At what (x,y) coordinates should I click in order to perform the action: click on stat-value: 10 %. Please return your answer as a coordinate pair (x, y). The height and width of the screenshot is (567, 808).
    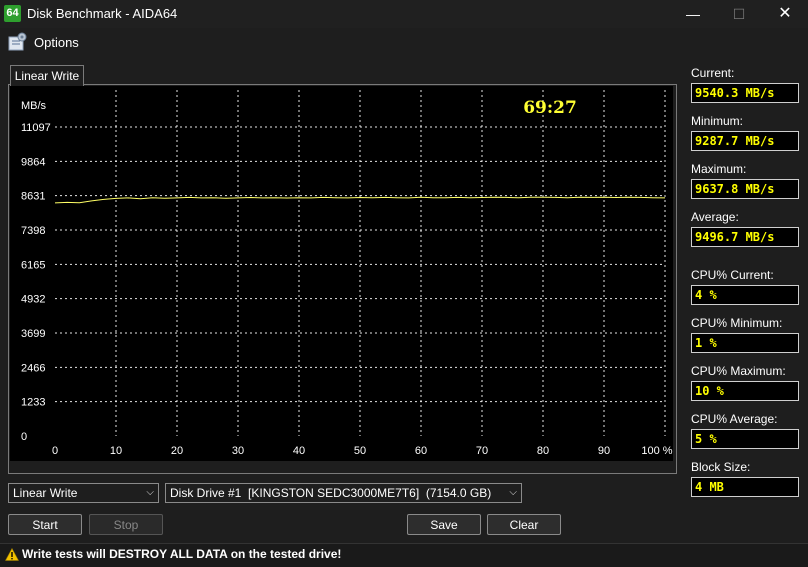
    Looking at the image, I should click on (745, 391).